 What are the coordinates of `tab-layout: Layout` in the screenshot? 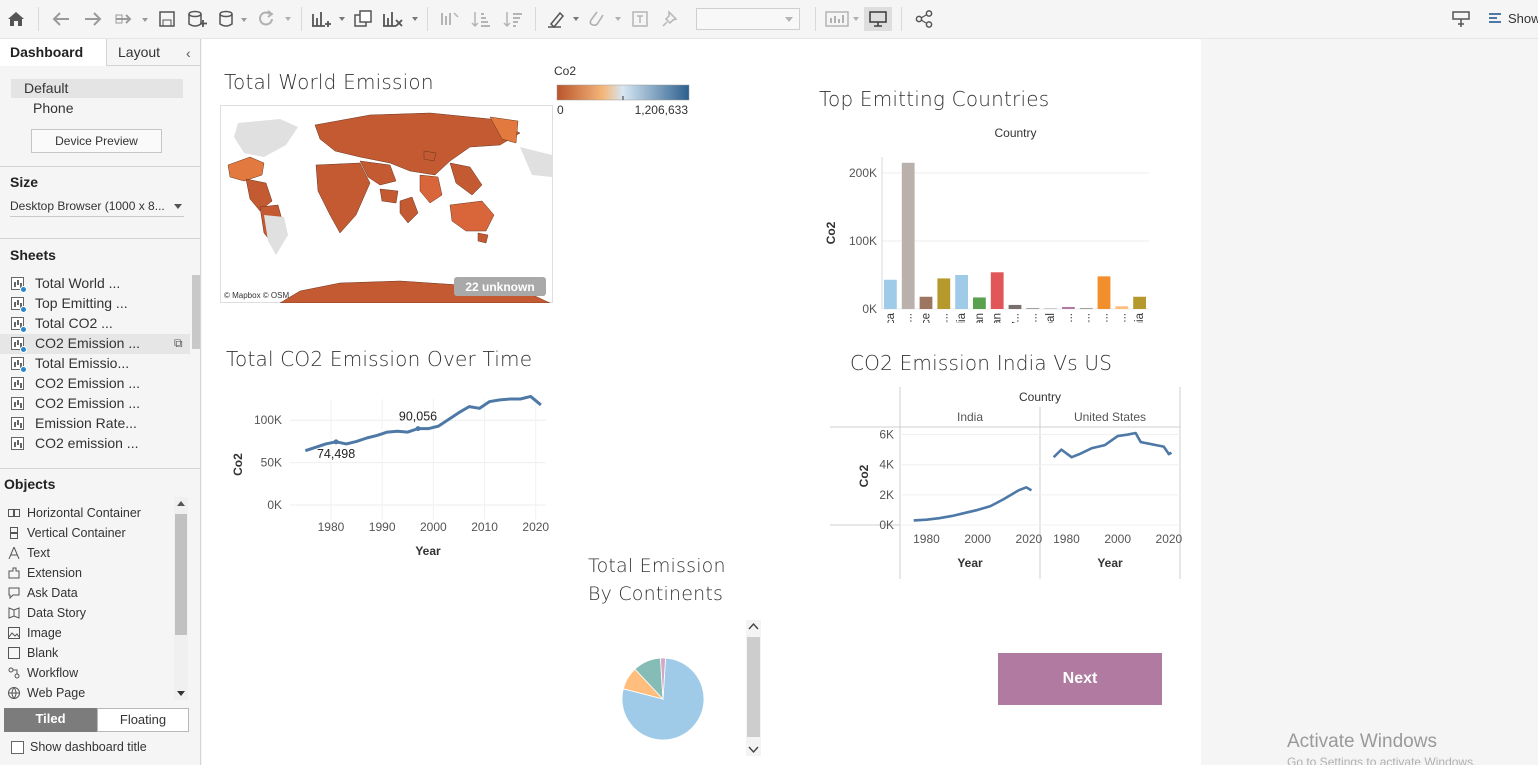 It's located at (139, 52).